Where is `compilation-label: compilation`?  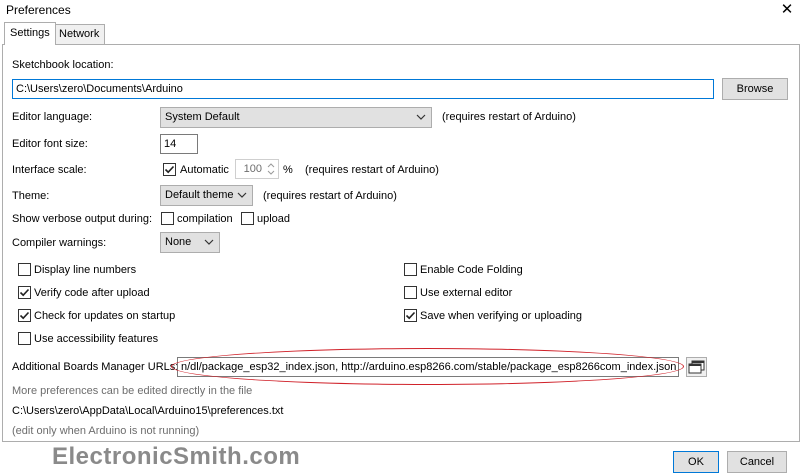
compilation-label: compilation is located at coordinates (205, 219).